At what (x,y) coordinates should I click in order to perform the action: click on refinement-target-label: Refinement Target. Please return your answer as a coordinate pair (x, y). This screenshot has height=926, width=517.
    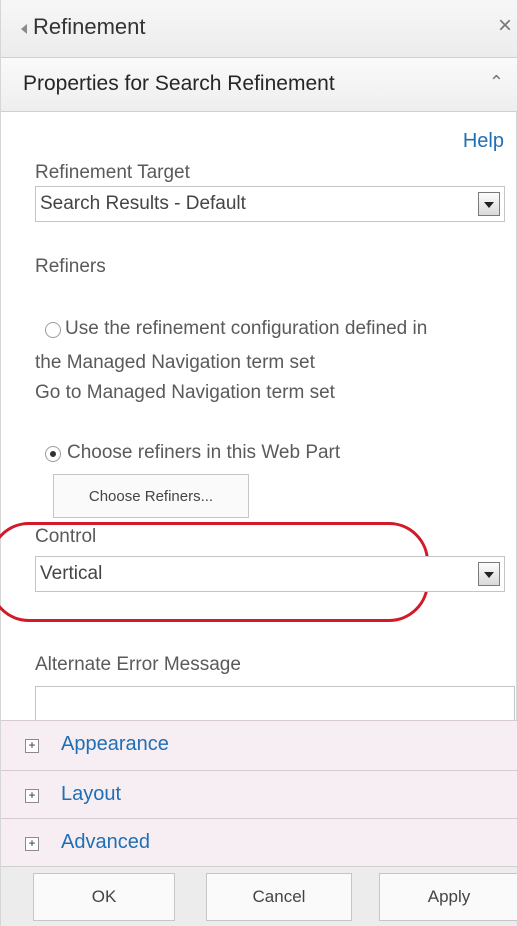
    Looking at the image, I should click on (112, 172).